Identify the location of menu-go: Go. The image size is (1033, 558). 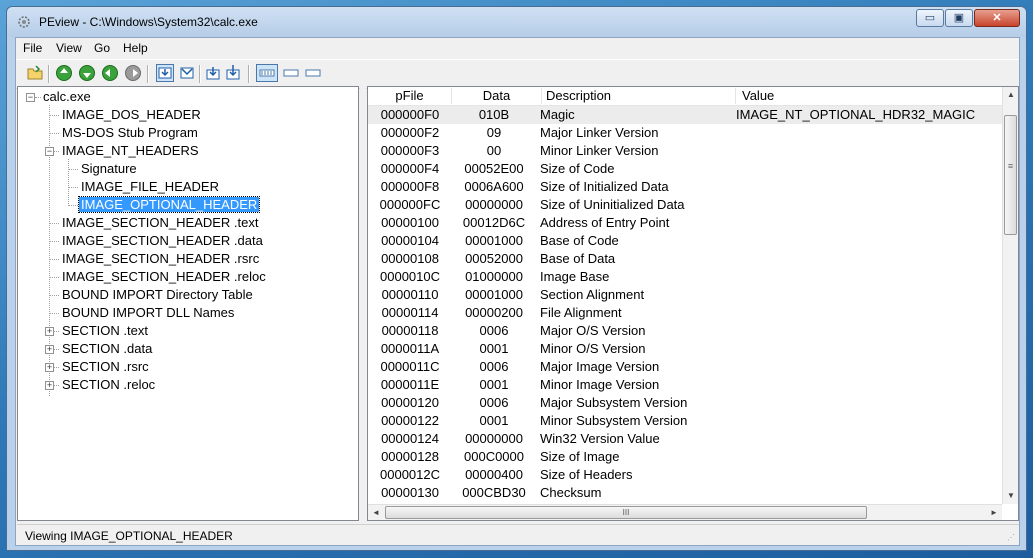
(102, 48).